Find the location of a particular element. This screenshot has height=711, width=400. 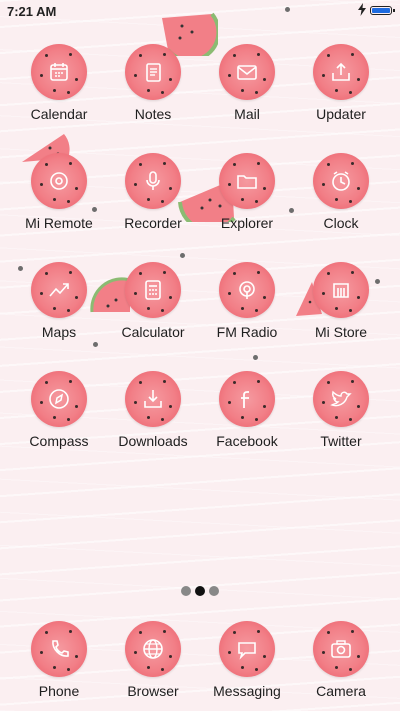

page-indicator is located at coordinates (200, 589).